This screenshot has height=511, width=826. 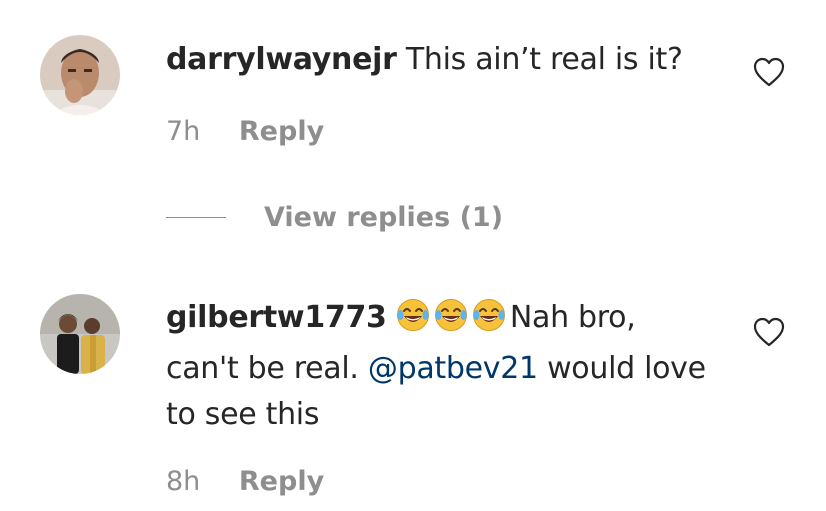 I want to click on comment-meta: 8h Reply, so click(x=245, y=481).